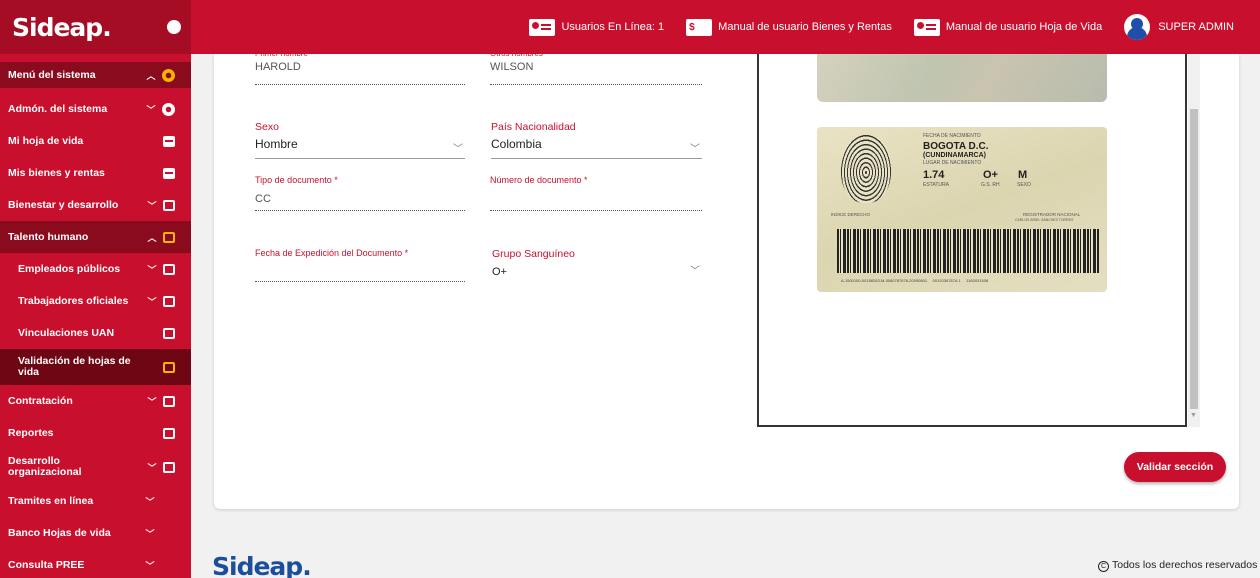 The height and width of the screenshot is (578, 1260). What do you see at coordinates (95, 401) in the screenshot?
I see `sidebar-item-contratacion: Contratación ﹀` at bounding box center [95, 401].